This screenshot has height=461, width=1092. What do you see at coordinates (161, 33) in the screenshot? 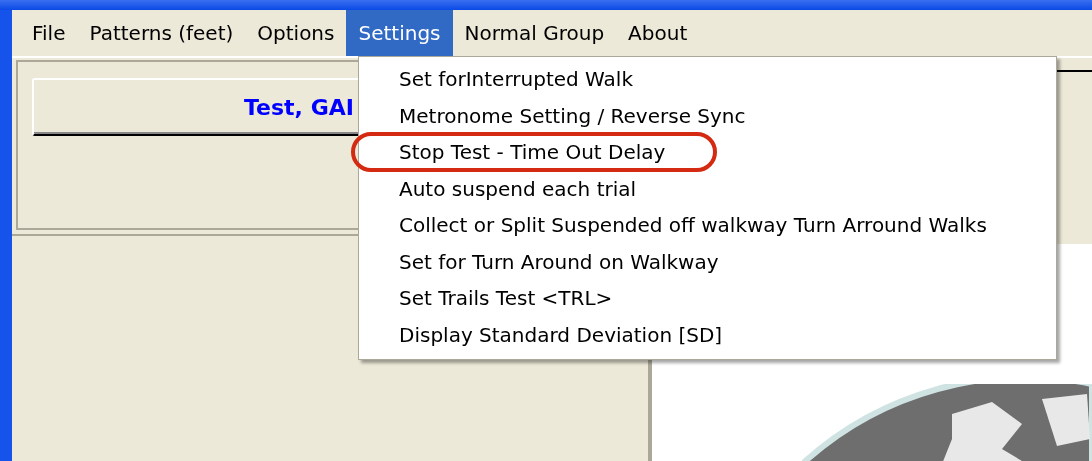
I see `menu-item: Patterns (feet)` at bounding box center [161, 33].